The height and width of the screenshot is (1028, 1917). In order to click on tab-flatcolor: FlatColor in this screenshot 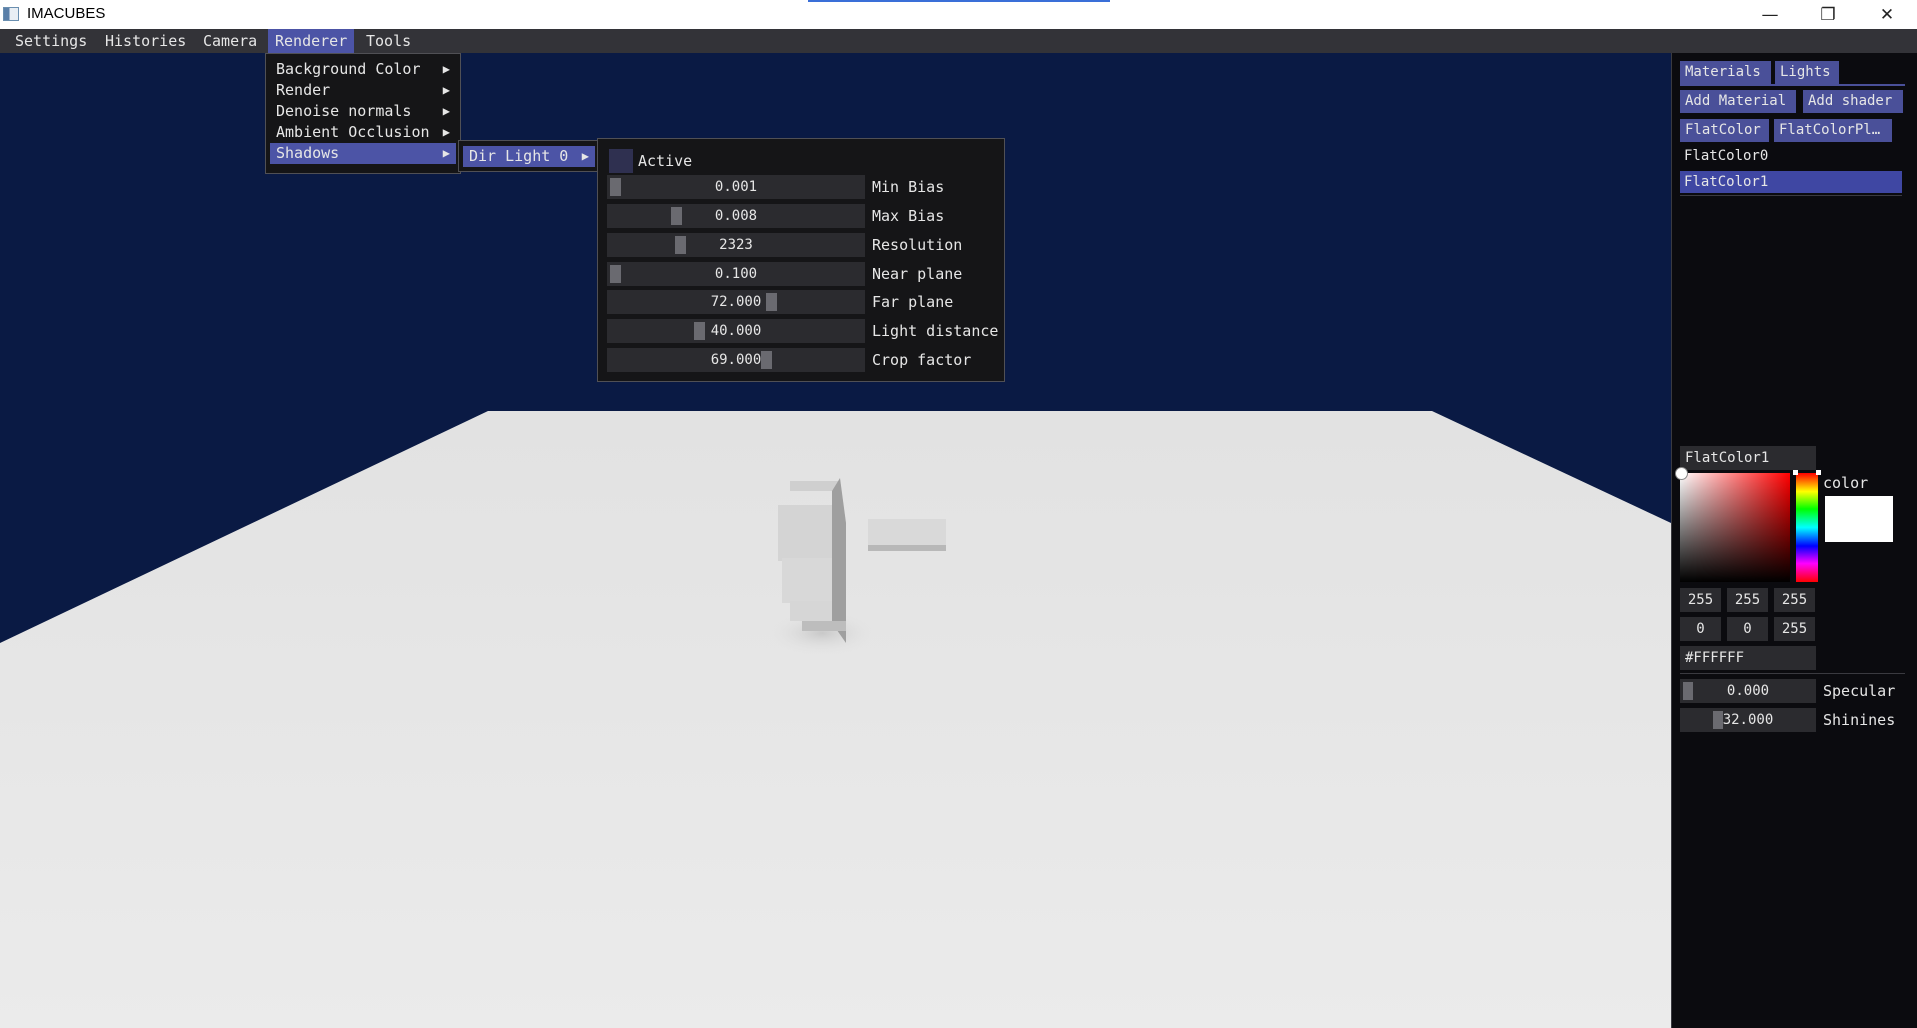, I will do `click(1724, 130)`.